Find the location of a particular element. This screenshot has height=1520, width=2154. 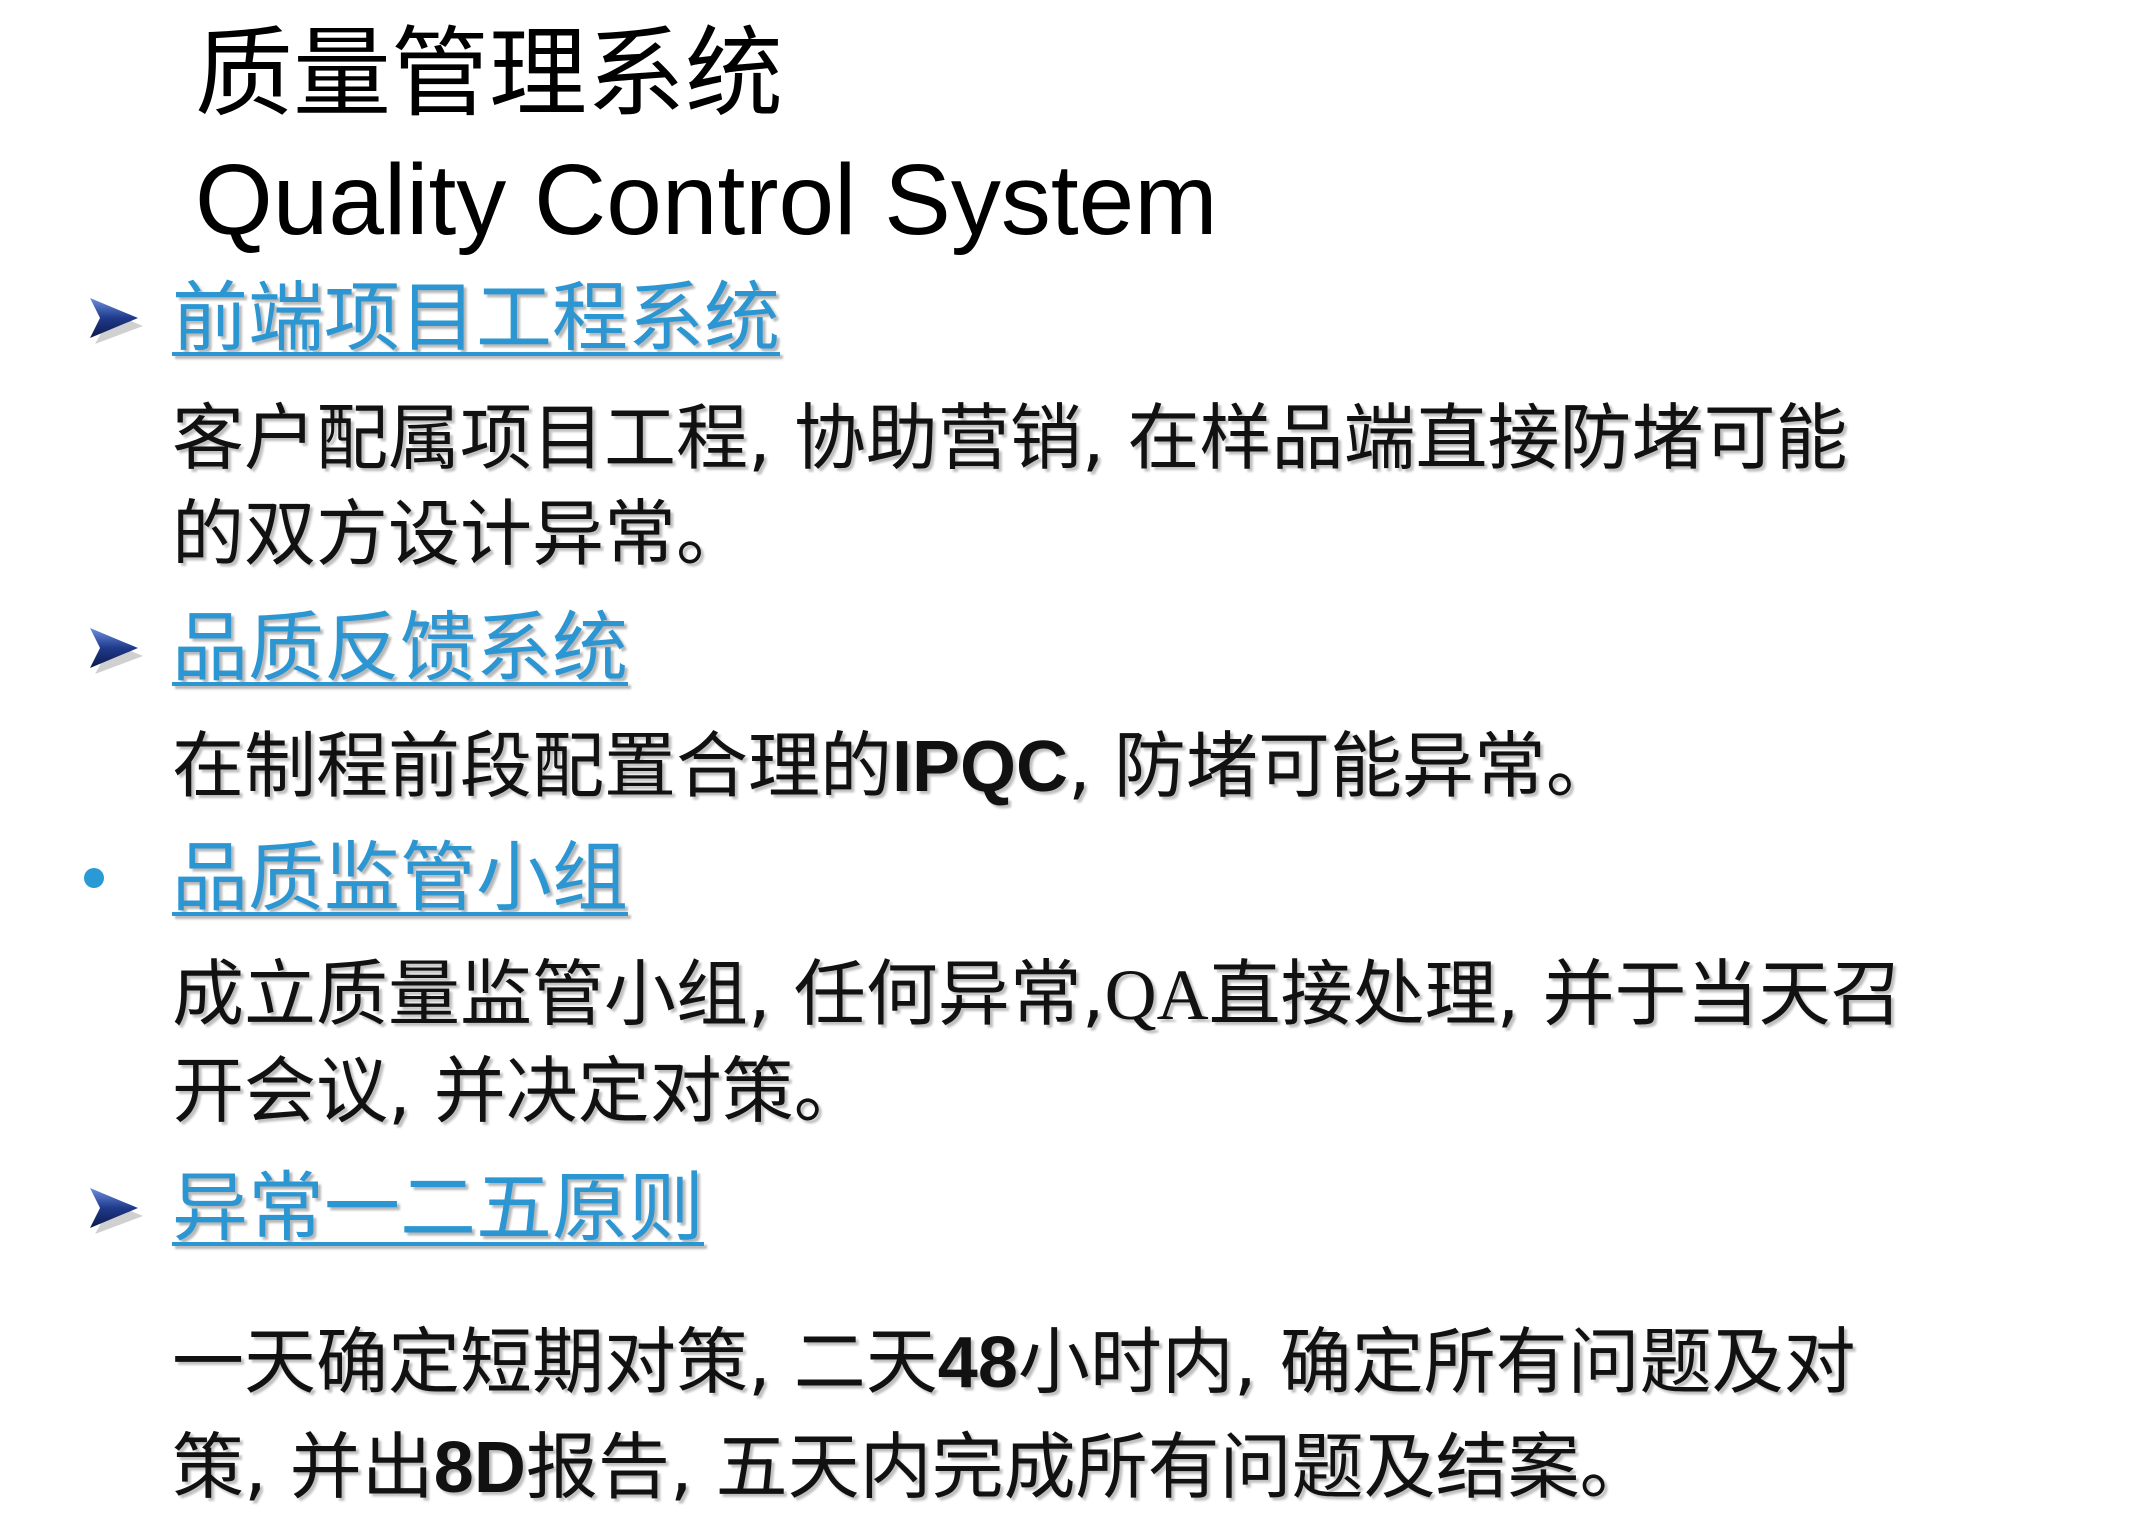

body-line: 的双方设计异常。 is located at coordinates (460, 534).